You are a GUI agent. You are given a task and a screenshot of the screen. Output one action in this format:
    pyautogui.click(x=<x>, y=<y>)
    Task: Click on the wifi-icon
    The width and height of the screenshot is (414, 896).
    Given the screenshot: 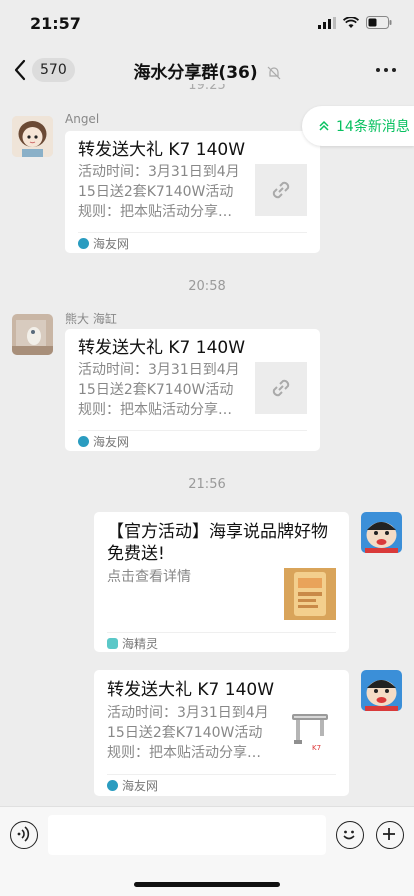 What is the action you would take?
    pyautogui.click(x=351, y=22)
    